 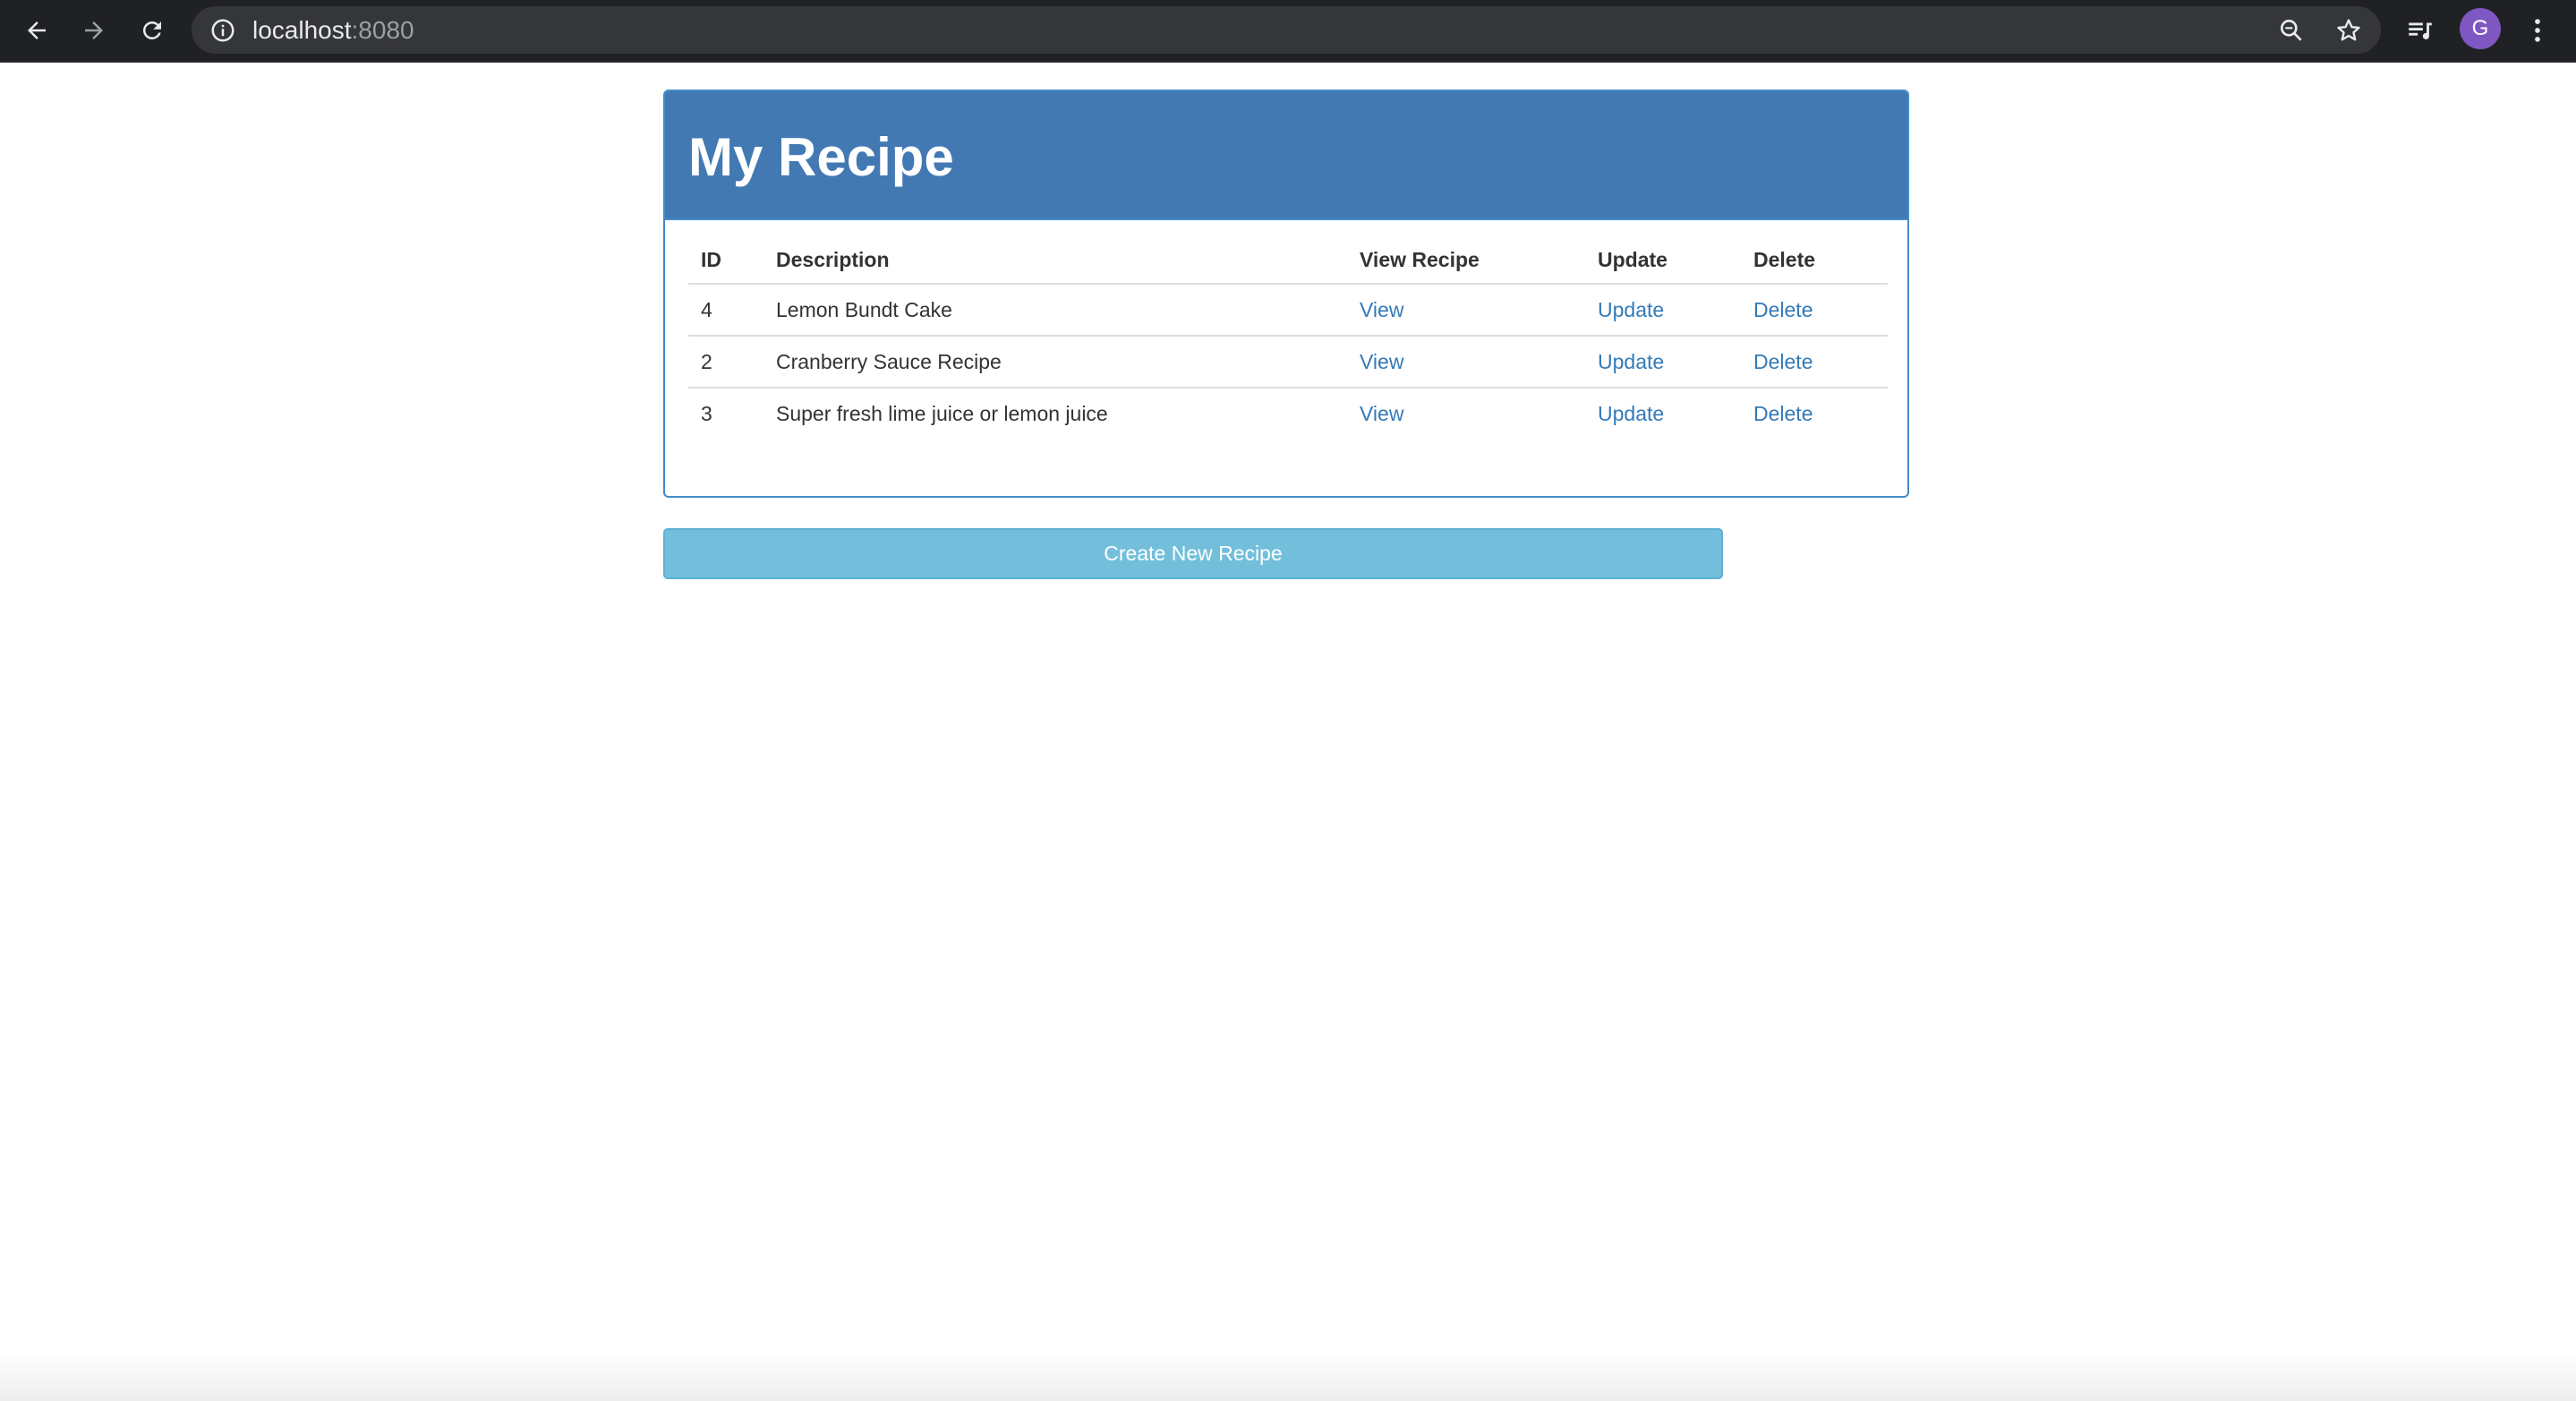 What do you see at coordinates (725, 310) in the screenshot?
I see `recipe-id: 4` at bounding box center [725, 310].